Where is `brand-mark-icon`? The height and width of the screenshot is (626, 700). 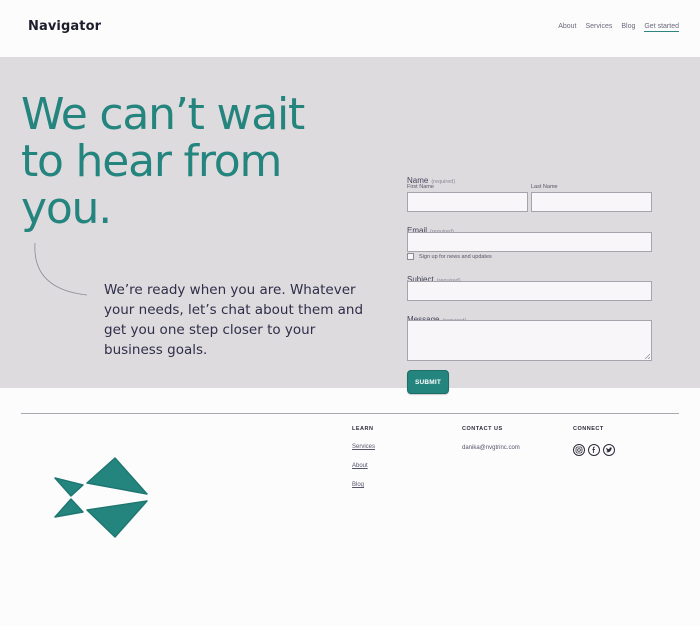 brand-mark-icon is located at coordinates (101, 497).